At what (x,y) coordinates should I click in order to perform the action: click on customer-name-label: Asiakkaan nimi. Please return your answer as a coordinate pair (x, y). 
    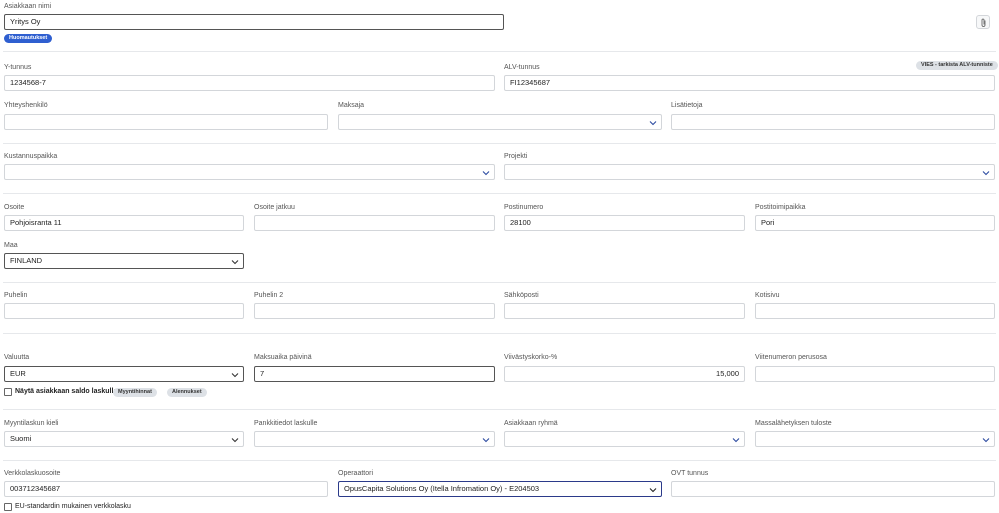
    Looking at the image, I should click on (28, 6).